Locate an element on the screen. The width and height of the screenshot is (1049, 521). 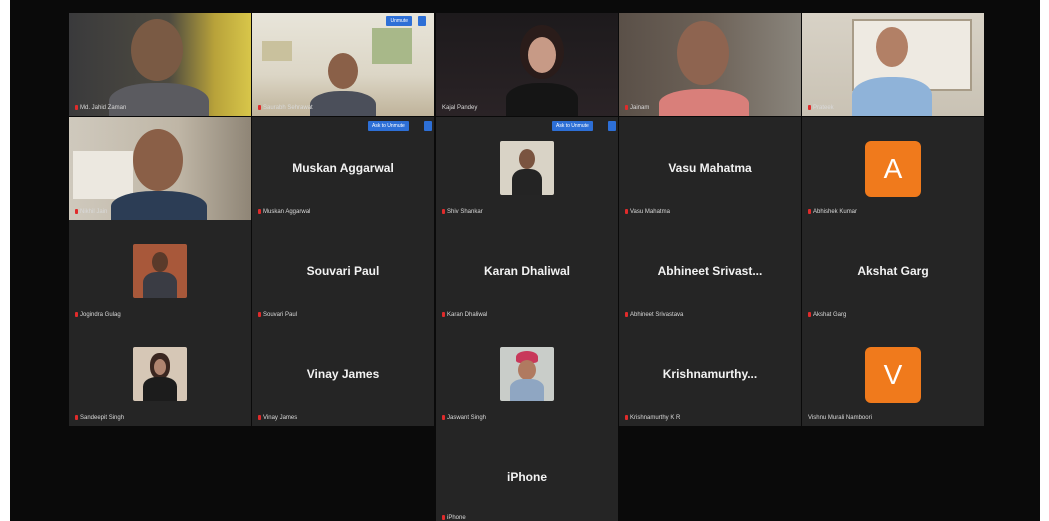
participant-name-label: Karan Dhaliwal is located at coordinates (464, 314).